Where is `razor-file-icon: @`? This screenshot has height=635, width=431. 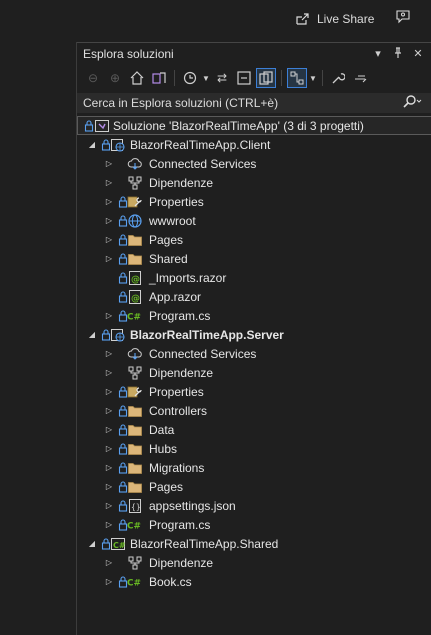
razor-file-icon: @ is located at coordinates (135, 278).